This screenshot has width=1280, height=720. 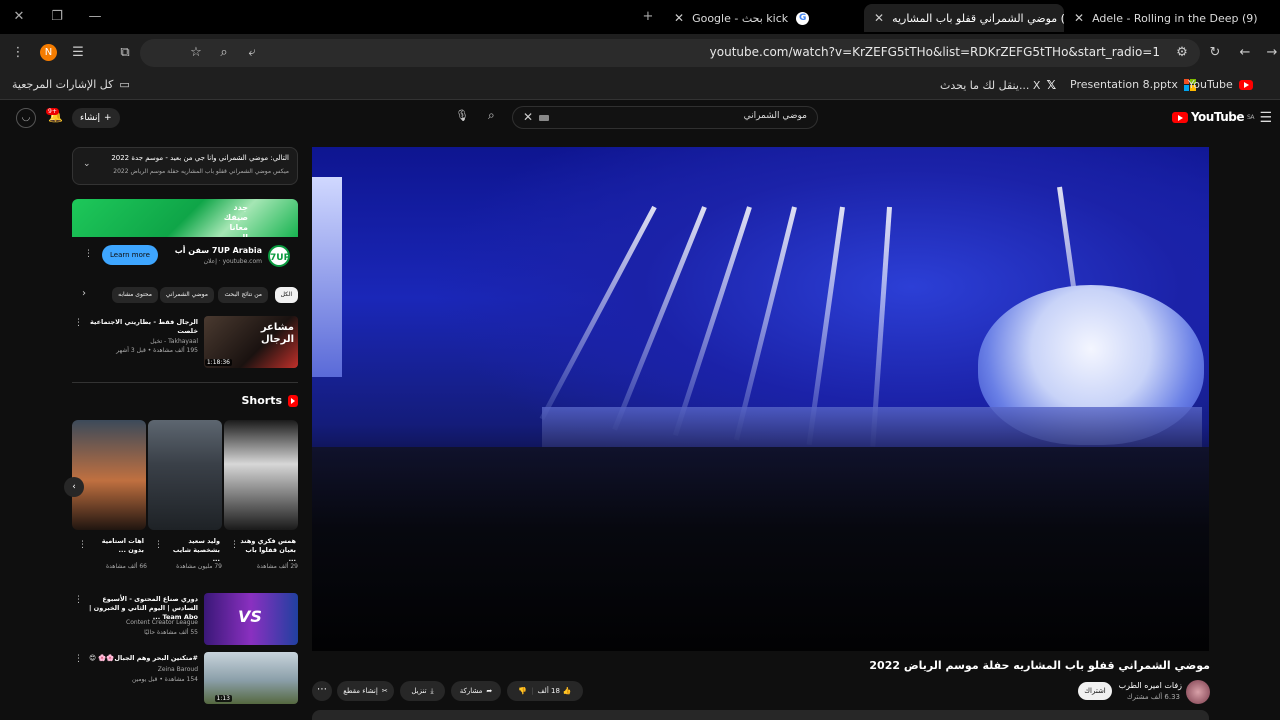 I want to click on zoom-icon: ⌕, so click(x=224, y=53).